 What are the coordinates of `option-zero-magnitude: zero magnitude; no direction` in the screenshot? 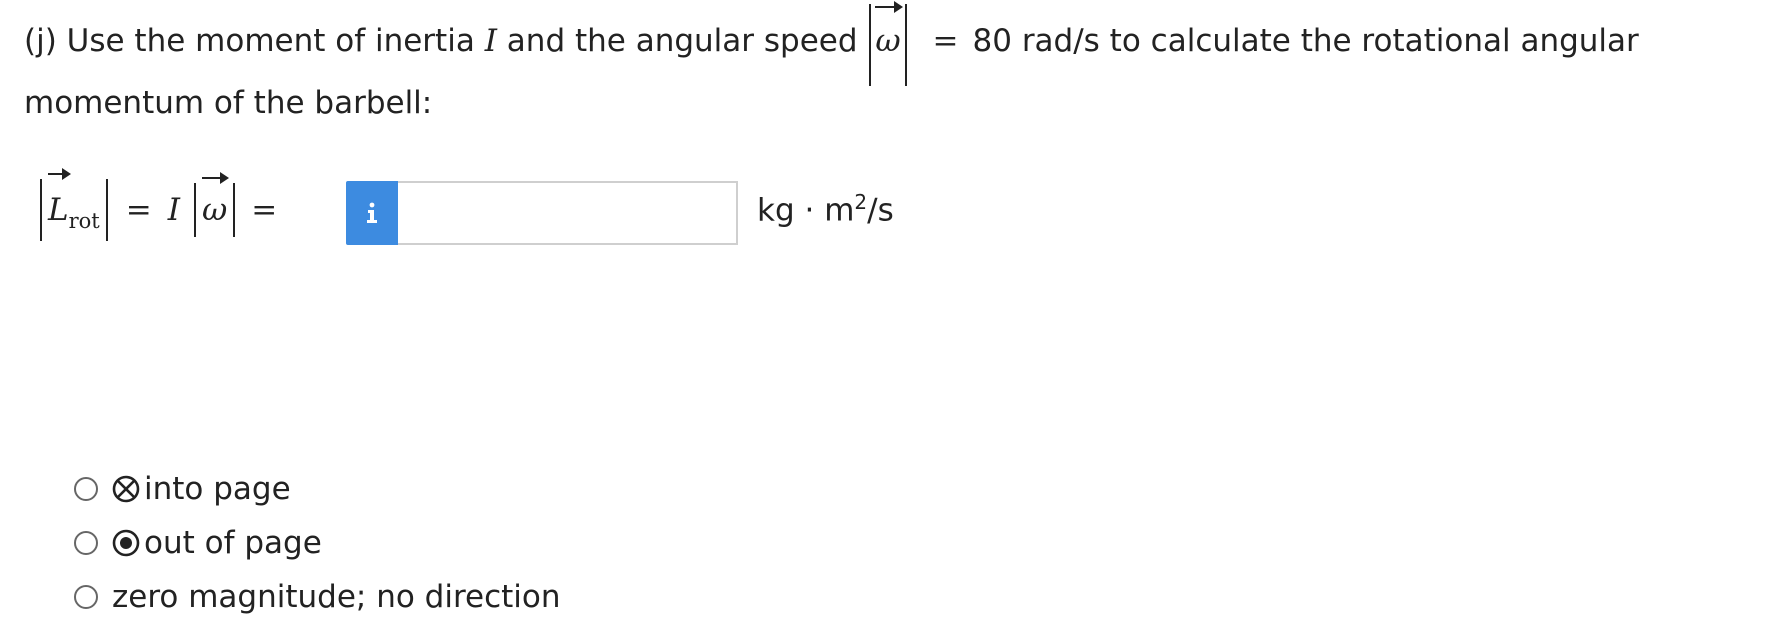 It's located at (317, 597).